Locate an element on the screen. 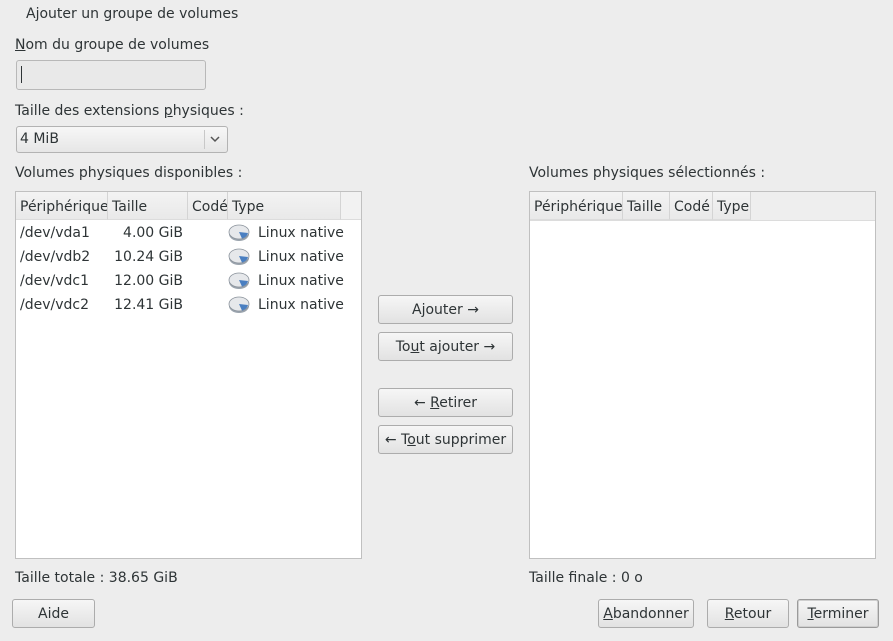 The width and height of the screenshot is (893, 641). help-button: Aide is located at coordinates (53, 613).